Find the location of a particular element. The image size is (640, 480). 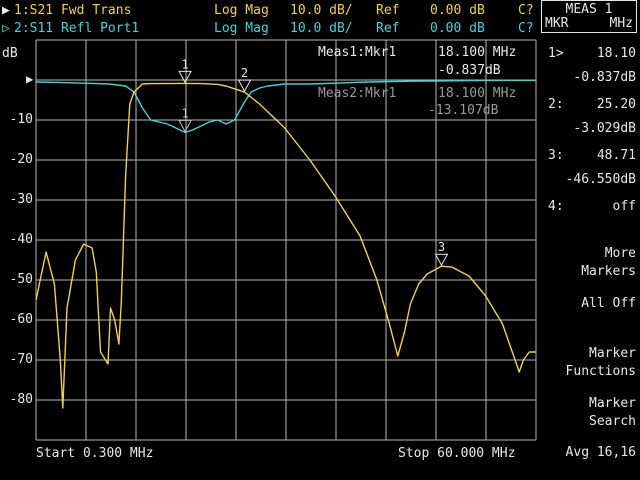

meas1-value: -0.837dB is located at coordinates (469, 70).